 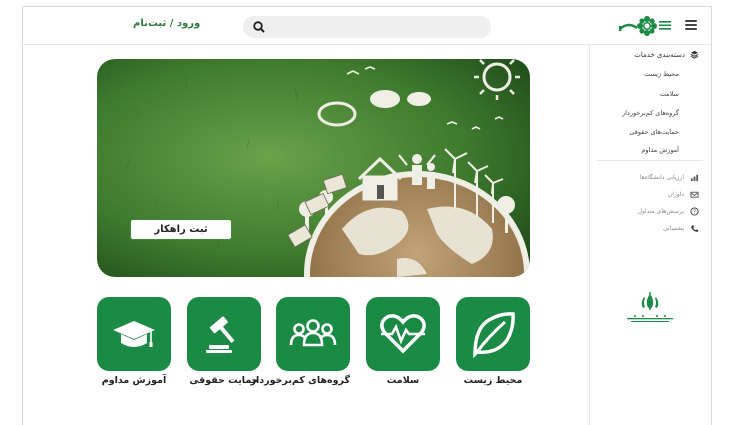 I want to click on phone-icon, so click(x=695, y=228).